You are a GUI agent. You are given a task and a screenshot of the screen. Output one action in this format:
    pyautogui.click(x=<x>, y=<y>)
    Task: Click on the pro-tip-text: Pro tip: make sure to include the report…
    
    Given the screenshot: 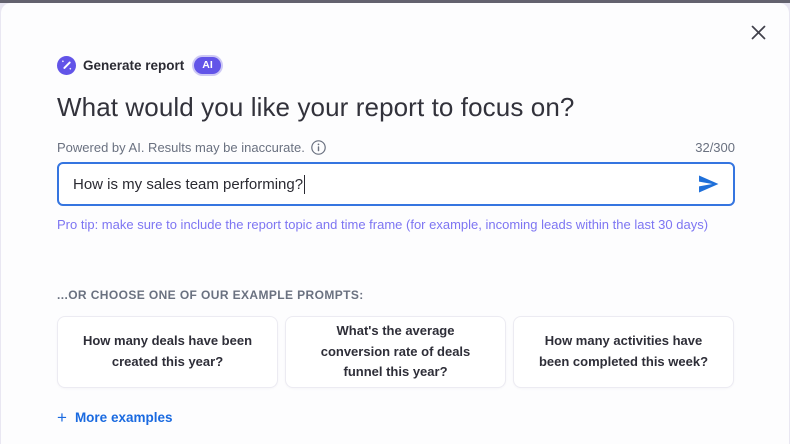 What is the action you would take?
    pyautogui.click(x=383, y=224)
    